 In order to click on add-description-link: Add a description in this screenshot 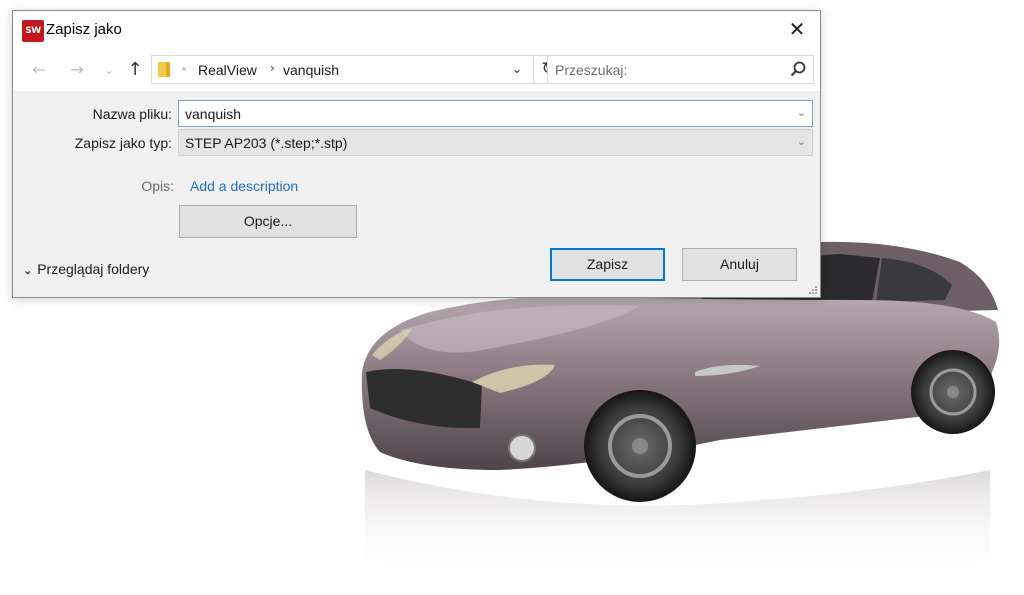, I will do `click(244, 186)`.